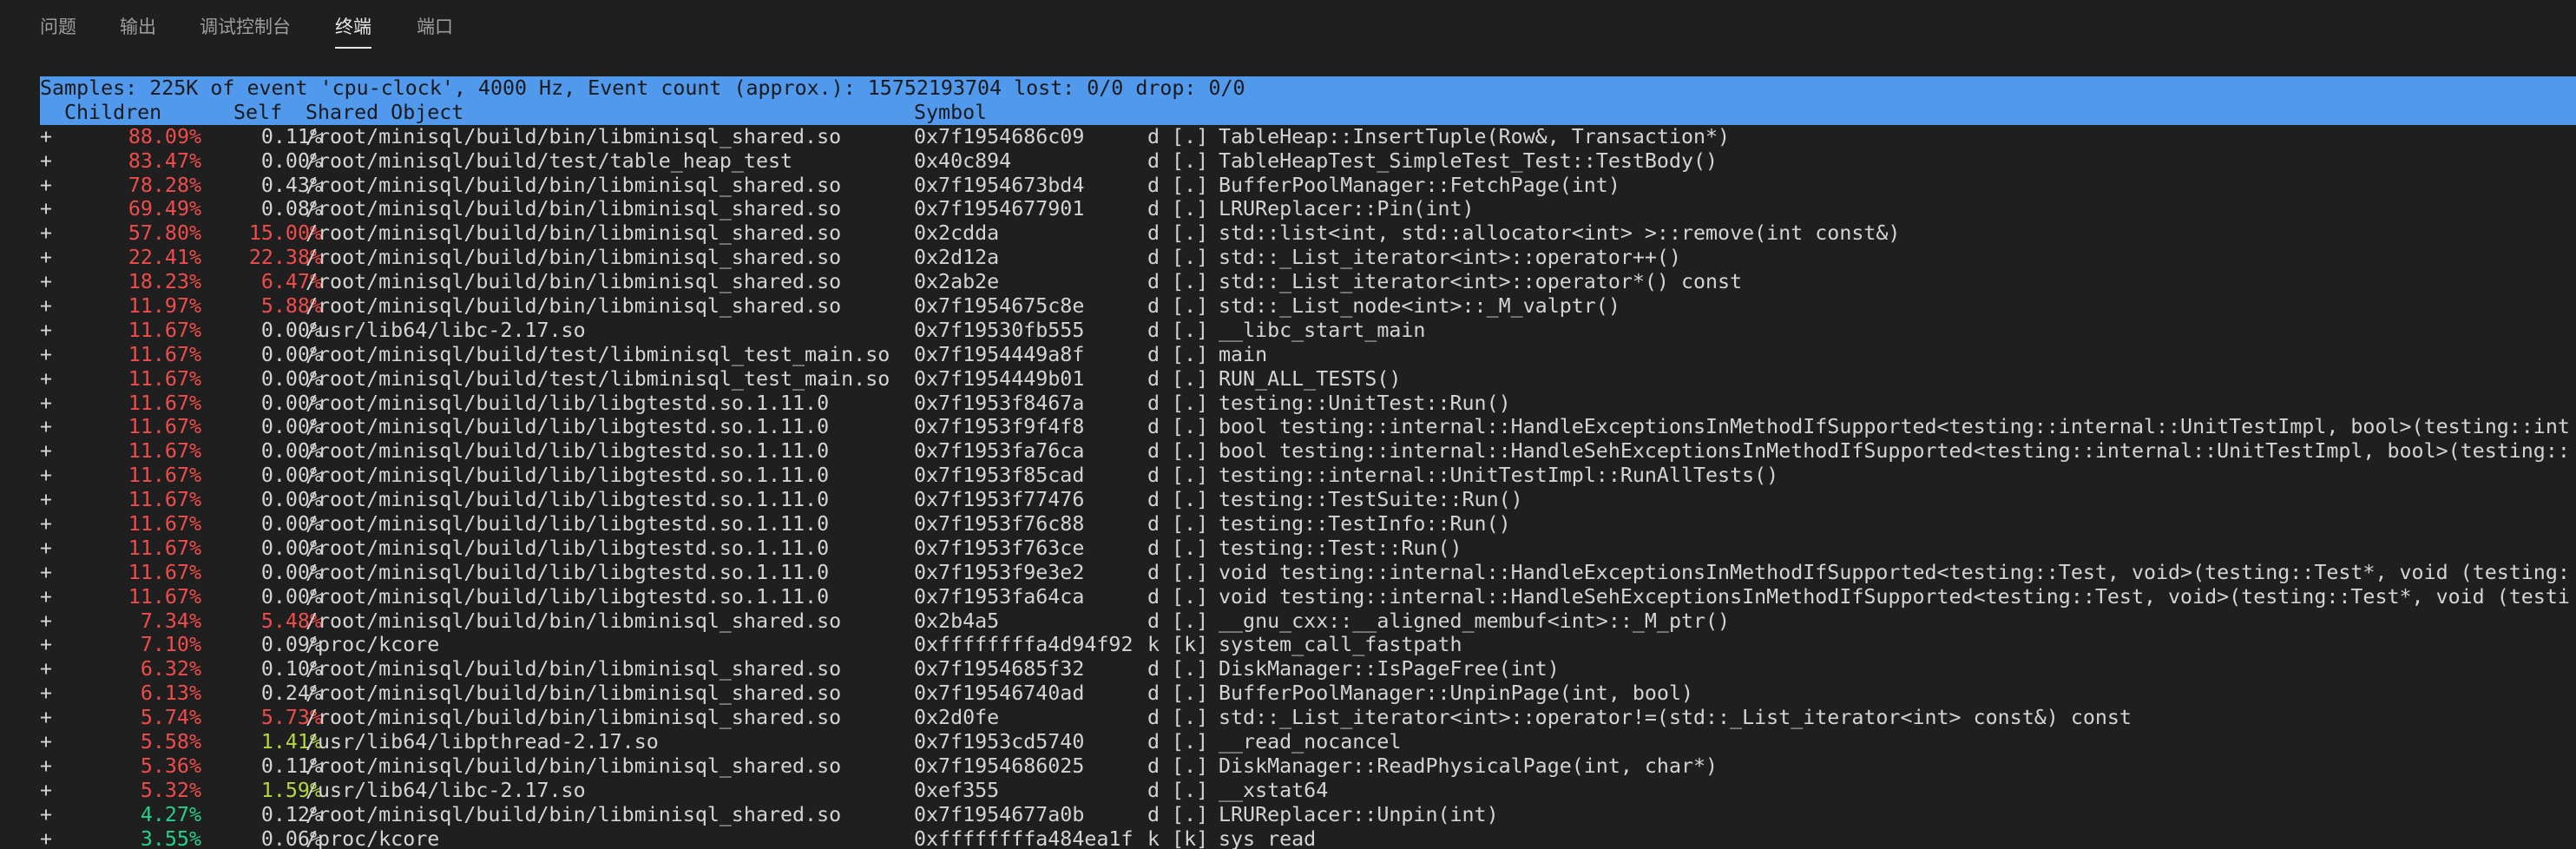  What do you see at coordinates (1288, 28) in the screenshot?
I see `panel-tabbar: 问题 输出 调试控制台 终端 端口` at bounding box center [1288, 28].